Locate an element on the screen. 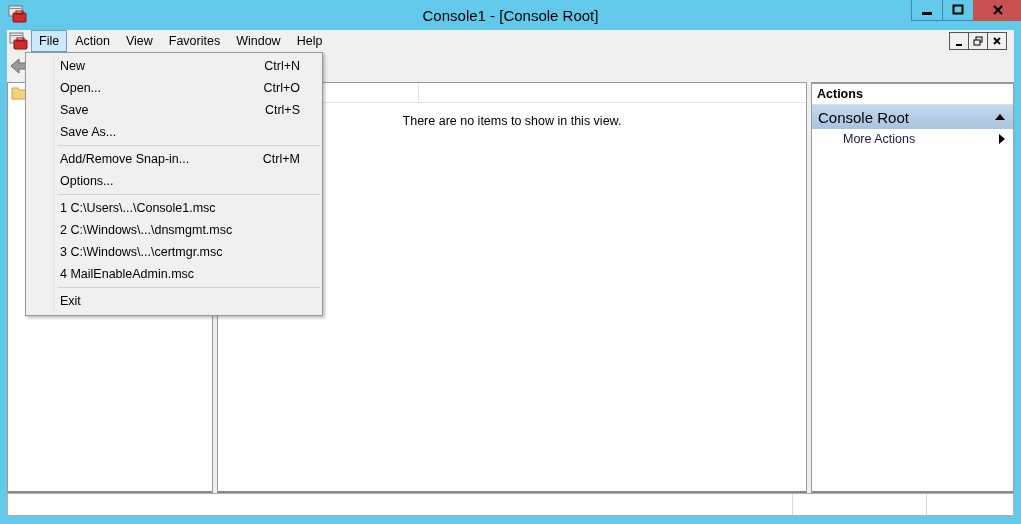 The height and width of the screenshot is (524, 1021). menu-entry: Save Ctrl+S is located at coordinates (174, 110).